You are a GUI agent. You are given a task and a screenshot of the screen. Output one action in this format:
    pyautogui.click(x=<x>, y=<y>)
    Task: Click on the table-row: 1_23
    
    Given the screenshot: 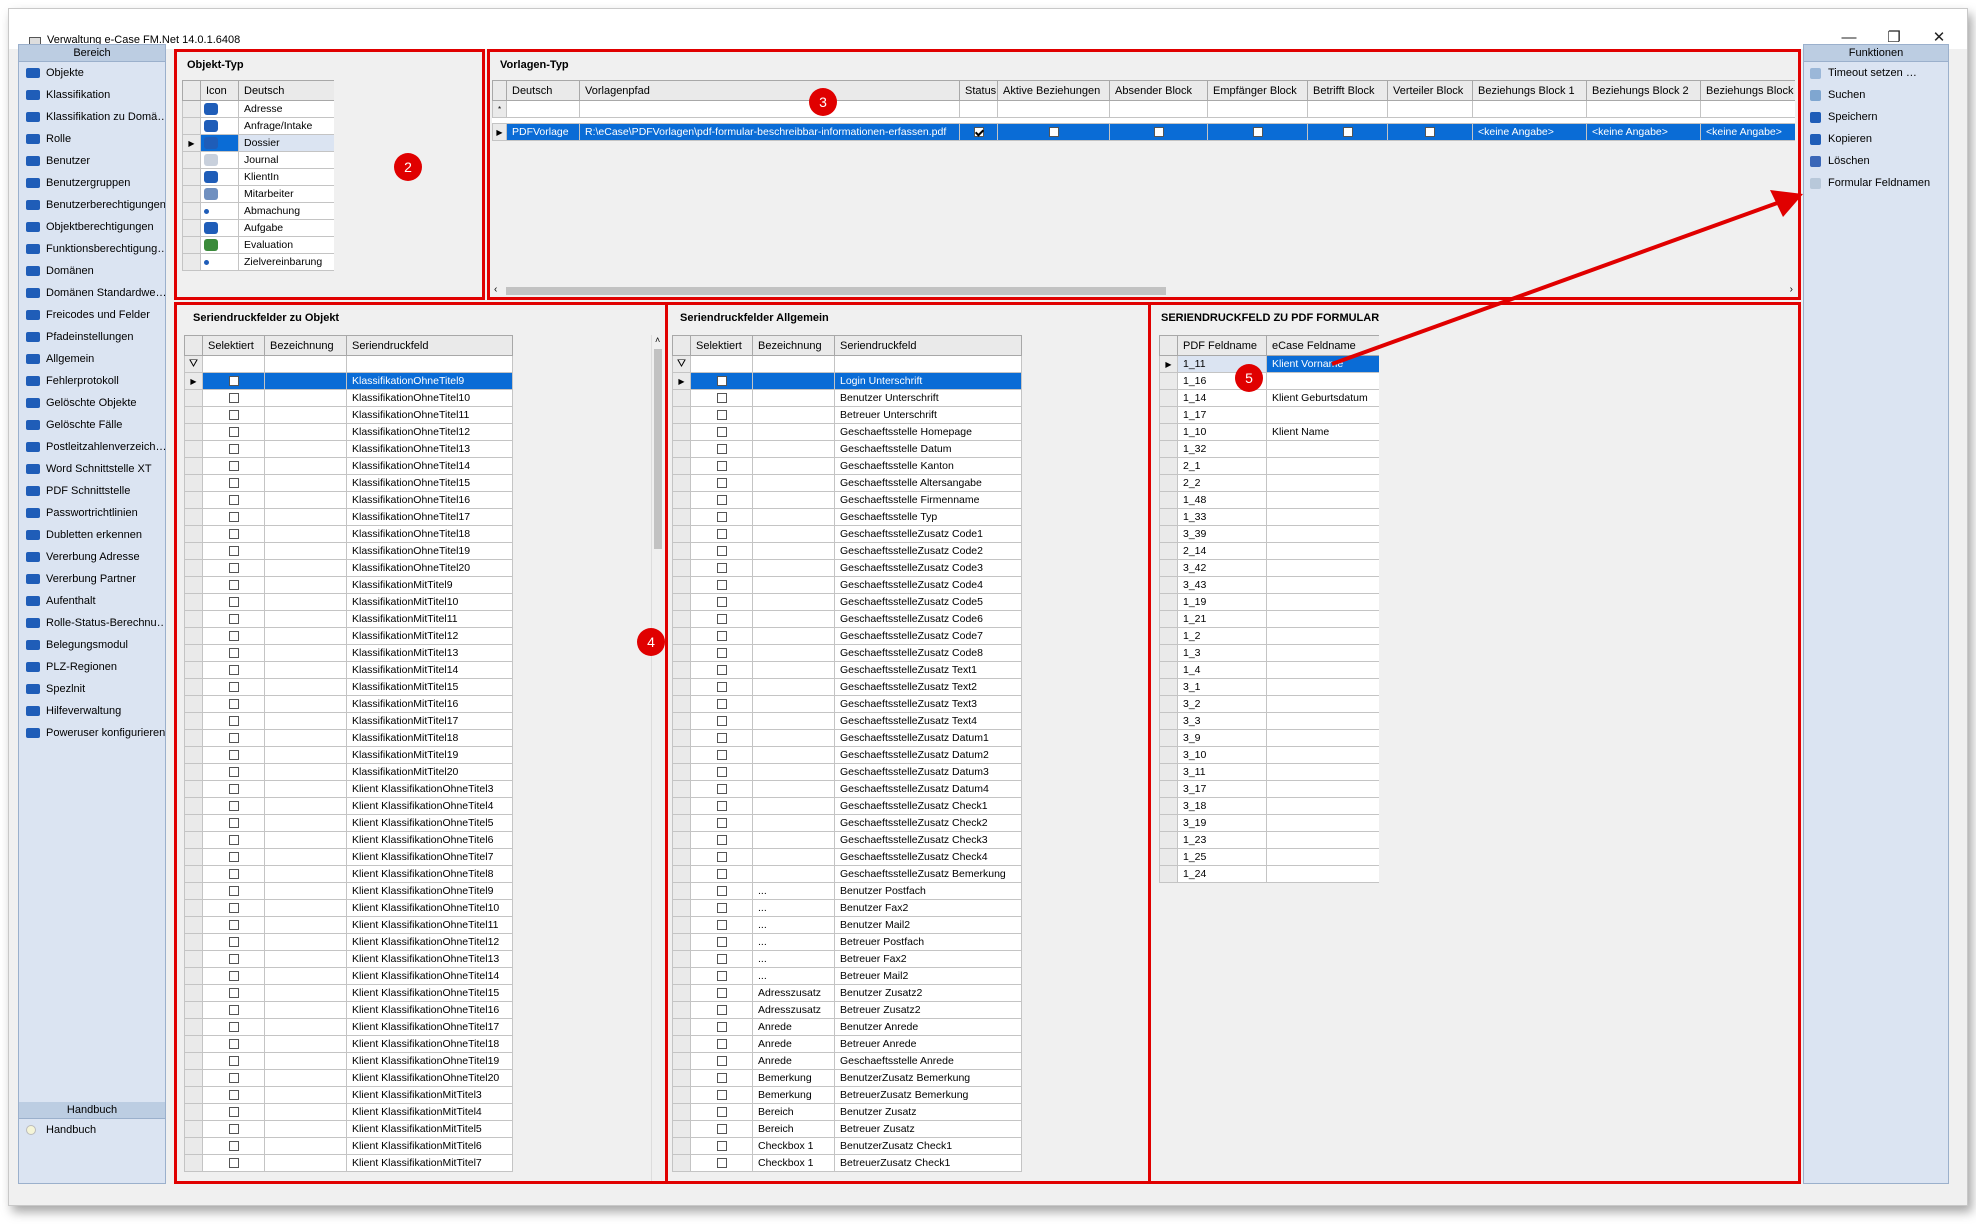 What is the action you would take?
    pyautogui.click(x=1269, y=840)
    